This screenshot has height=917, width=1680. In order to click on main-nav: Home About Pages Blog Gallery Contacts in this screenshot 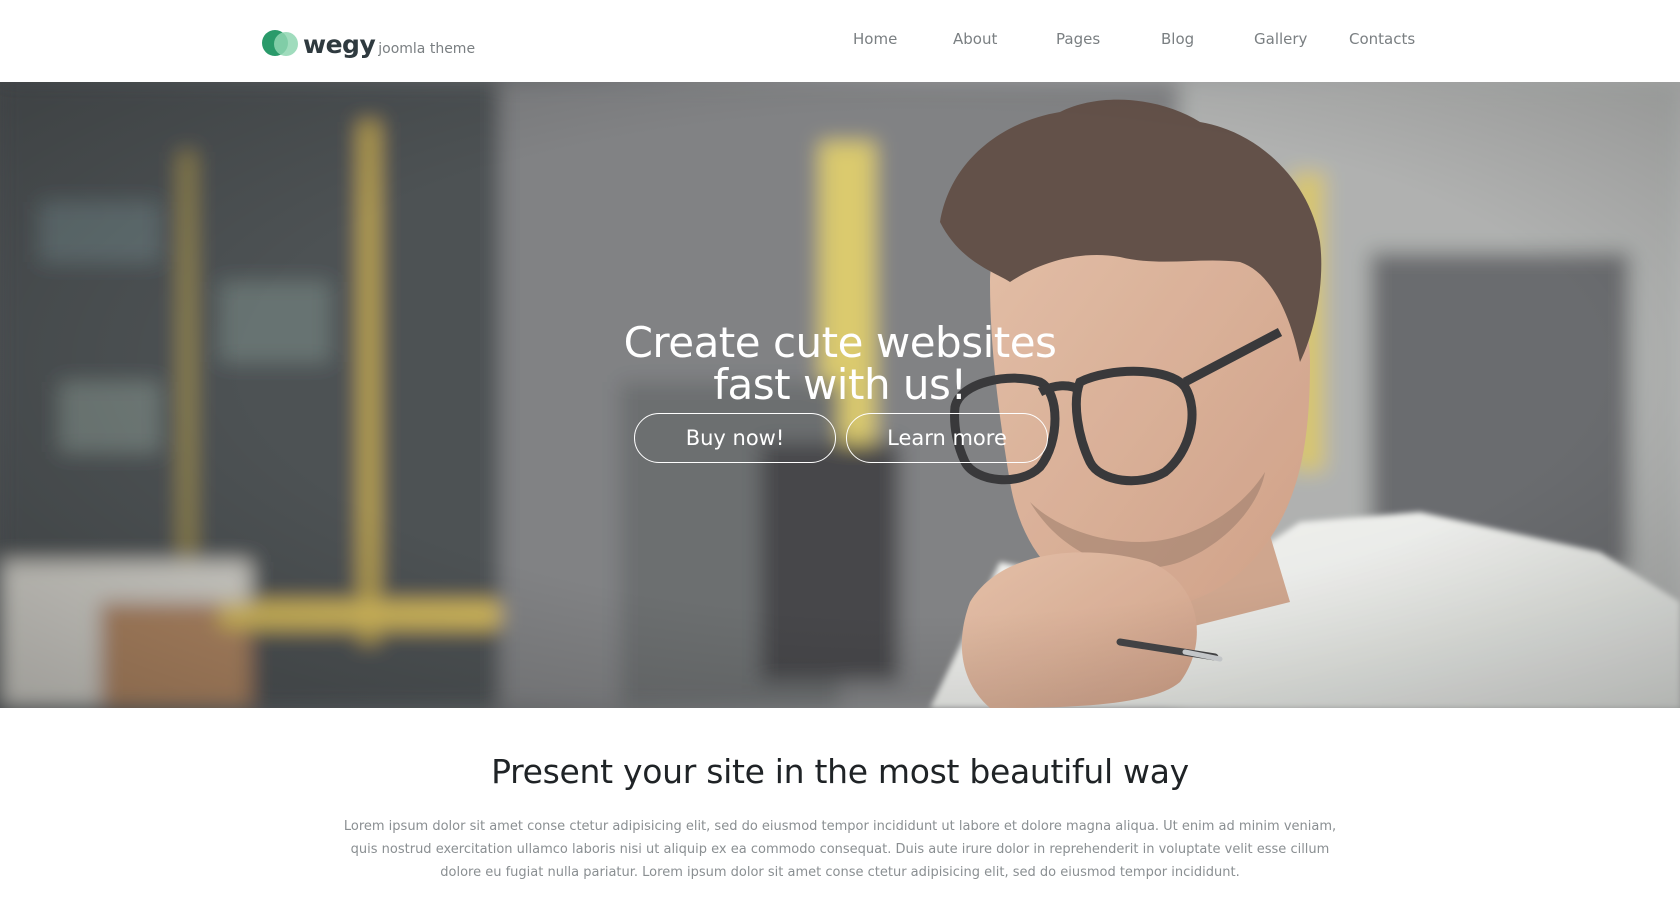, I will do `click(840, 41)`.